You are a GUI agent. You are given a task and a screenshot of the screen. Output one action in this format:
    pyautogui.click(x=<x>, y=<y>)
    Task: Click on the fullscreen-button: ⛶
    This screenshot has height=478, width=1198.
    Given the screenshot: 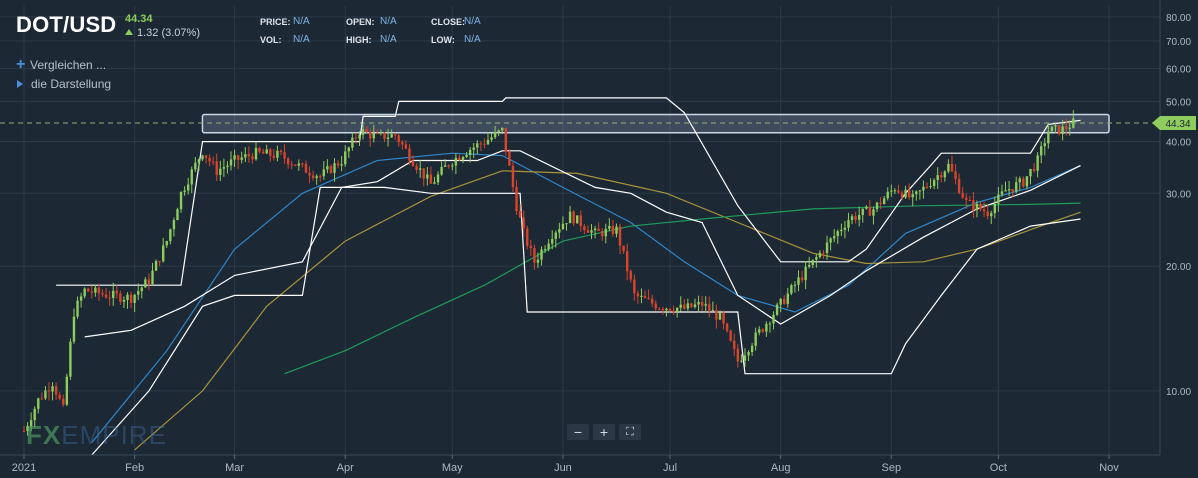 What is the action you would take?
    pyautogui.click(x=630, y=432)
    